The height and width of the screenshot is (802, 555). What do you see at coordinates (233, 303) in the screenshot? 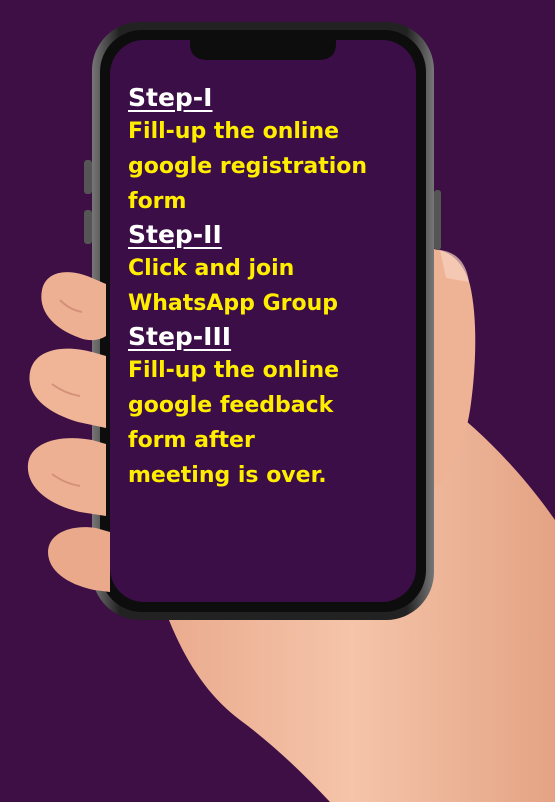
I see `step-2-line-2: WhatsApp Group` at bounding box center [233, 303].